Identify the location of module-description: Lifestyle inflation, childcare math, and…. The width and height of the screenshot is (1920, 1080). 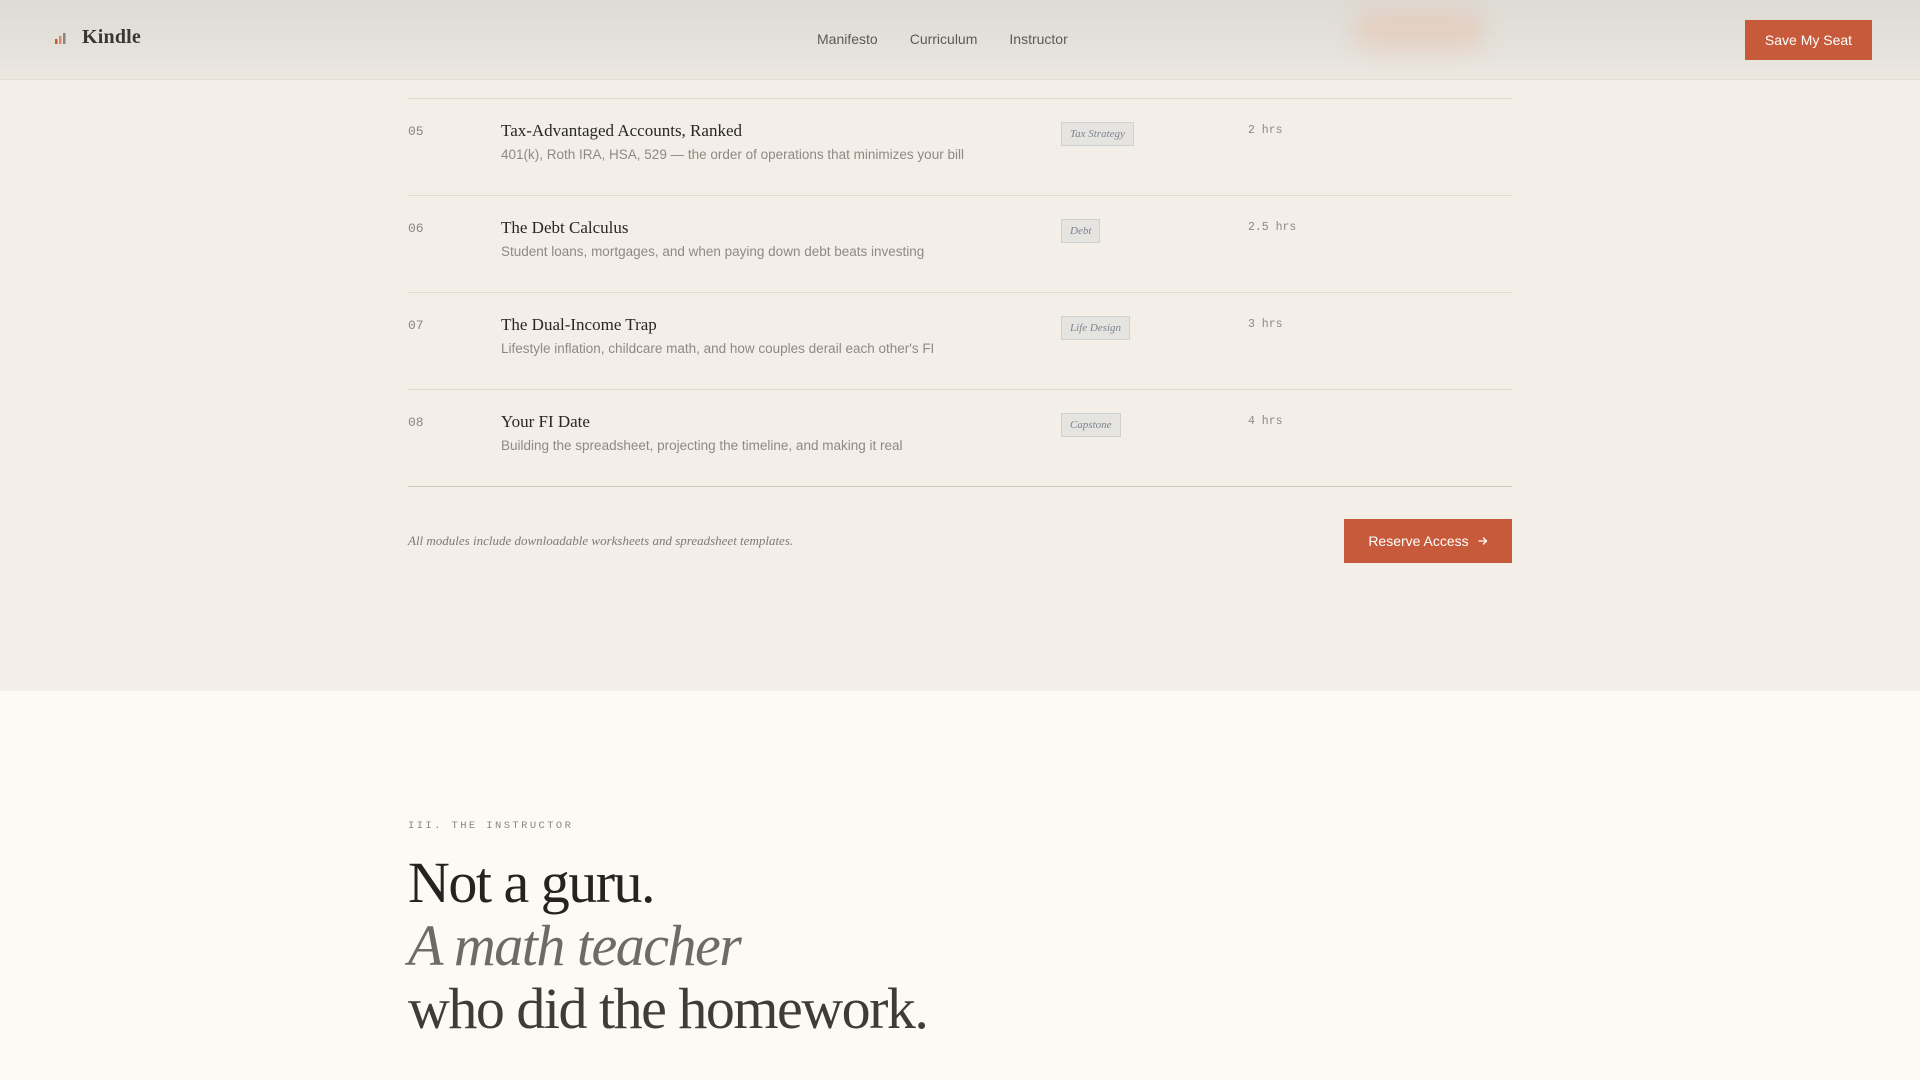
(718, 348).